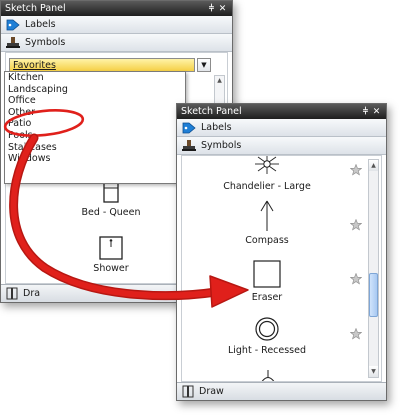  What do you see at coordinates (267, 240) in the screenshot?
I see `symbol-label: Compass` at bounding box center [267, 240].